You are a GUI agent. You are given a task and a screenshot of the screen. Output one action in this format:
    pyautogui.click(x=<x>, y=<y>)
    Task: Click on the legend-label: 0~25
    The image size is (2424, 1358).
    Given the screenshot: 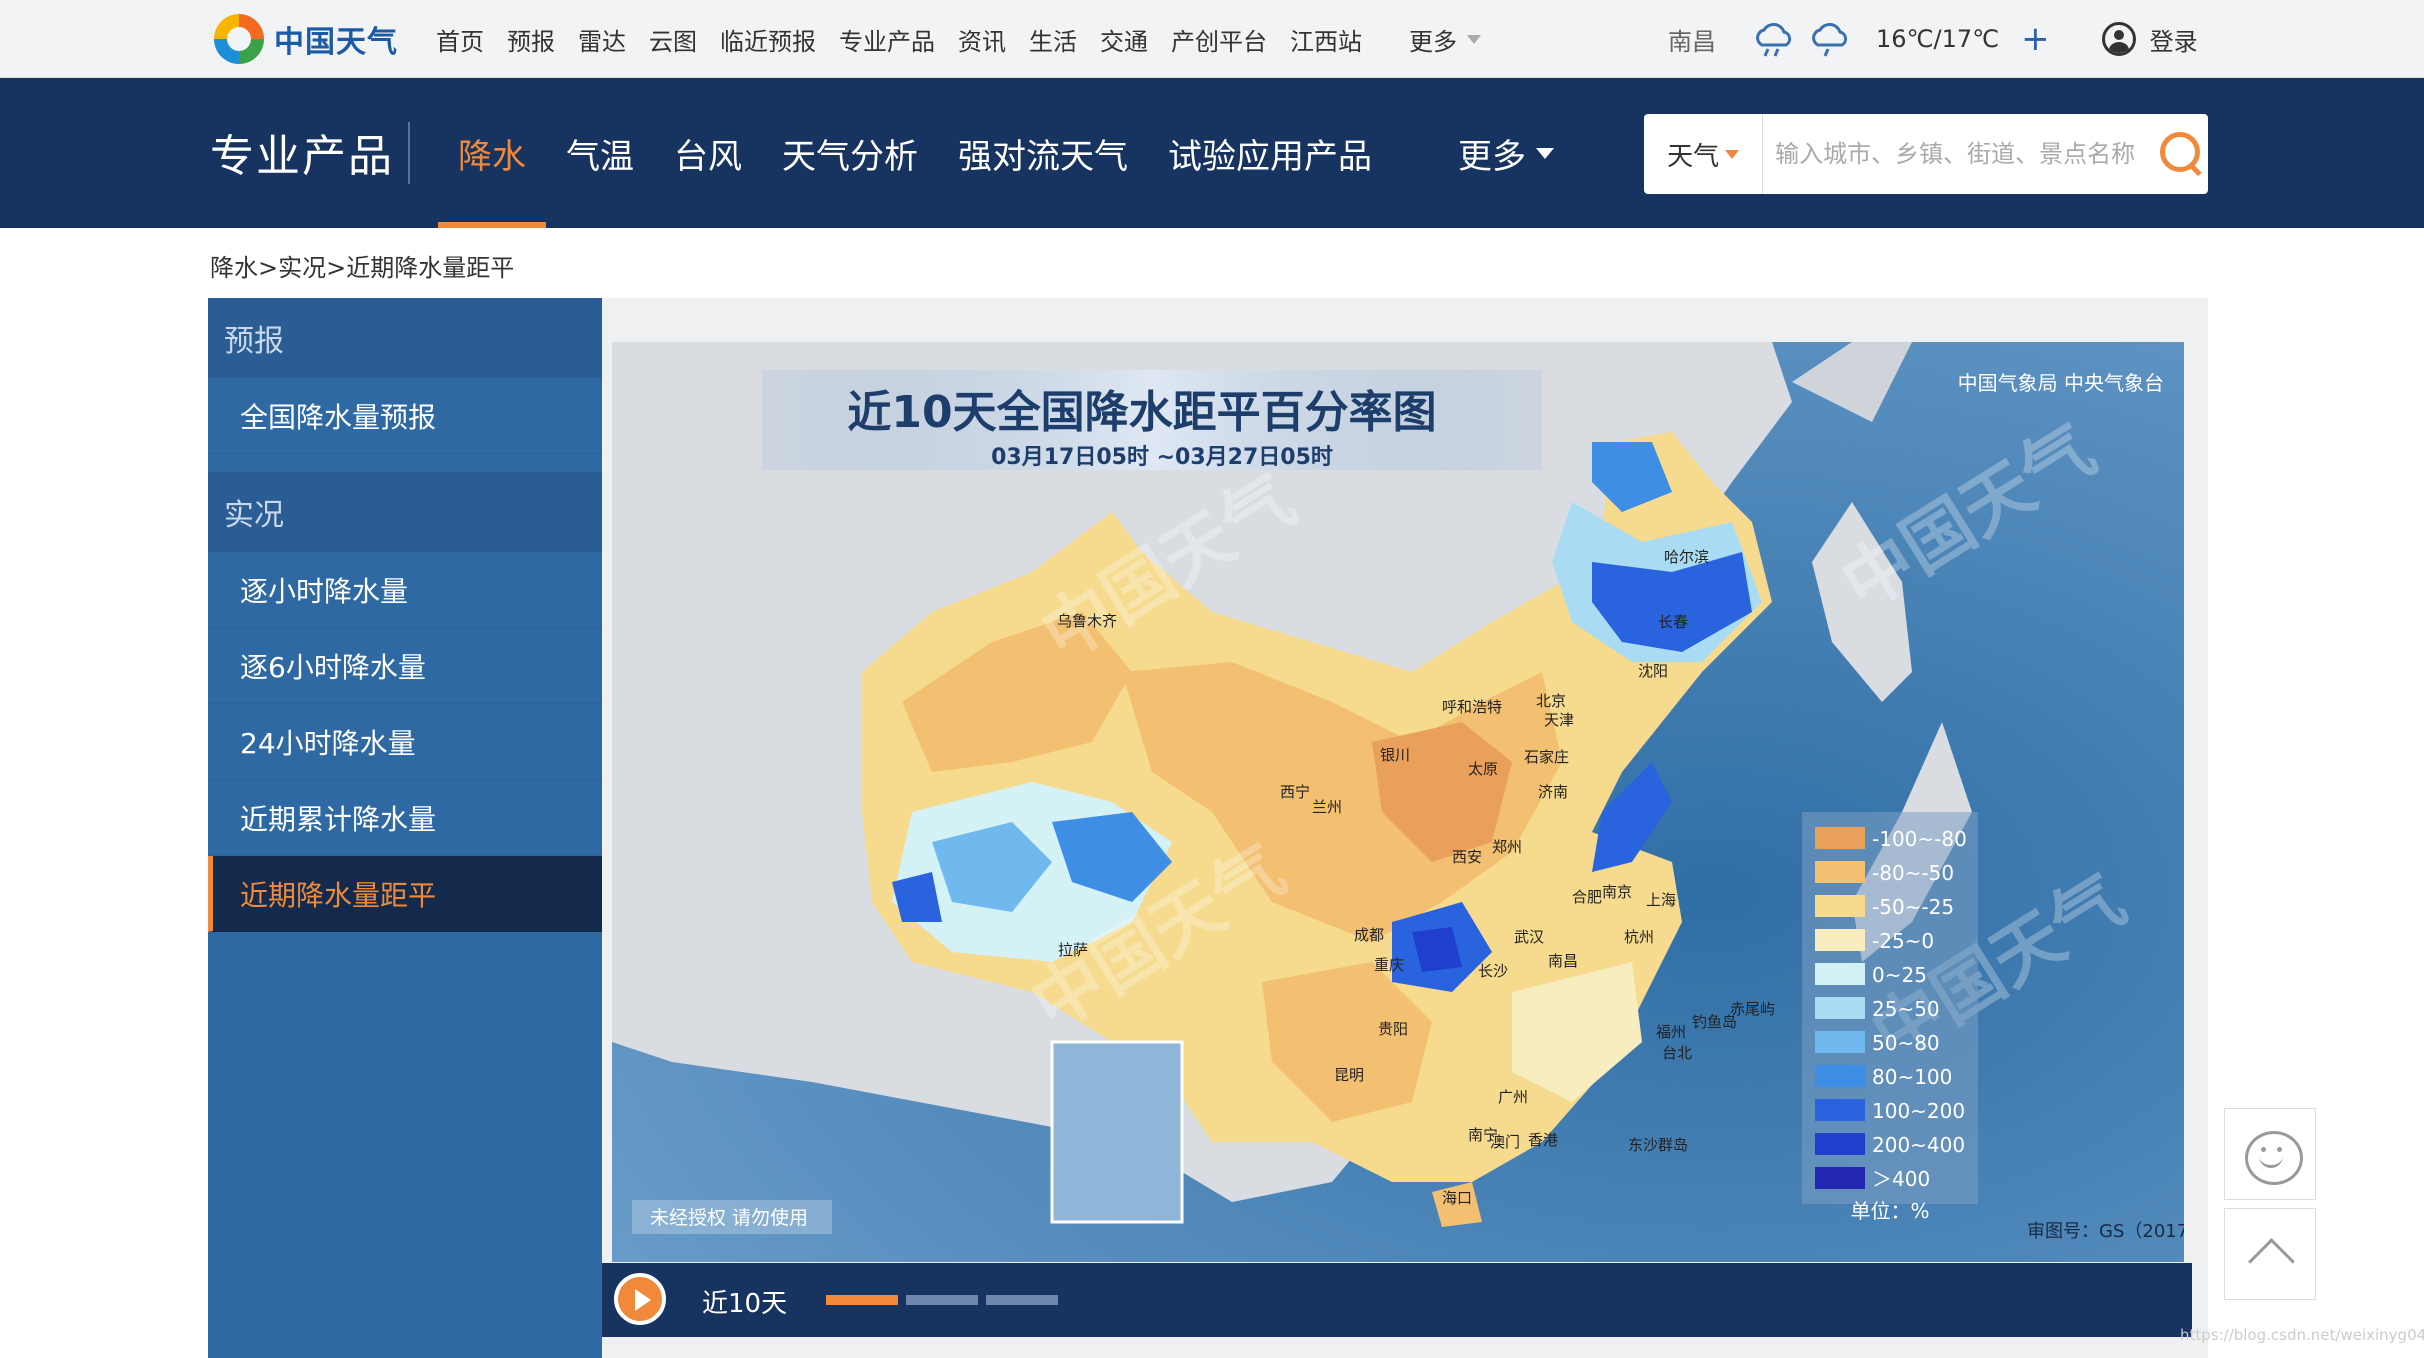 What is the action you would take?
    pyautogui.click(x=1899, y=975)
    